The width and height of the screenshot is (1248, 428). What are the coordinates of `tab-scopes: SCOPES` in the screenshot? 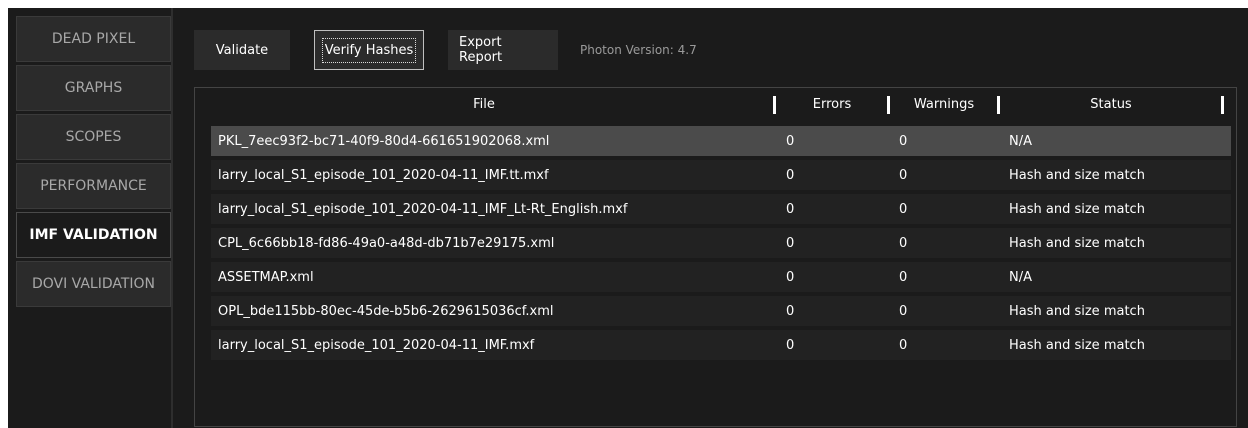 It's located at (93, 137).